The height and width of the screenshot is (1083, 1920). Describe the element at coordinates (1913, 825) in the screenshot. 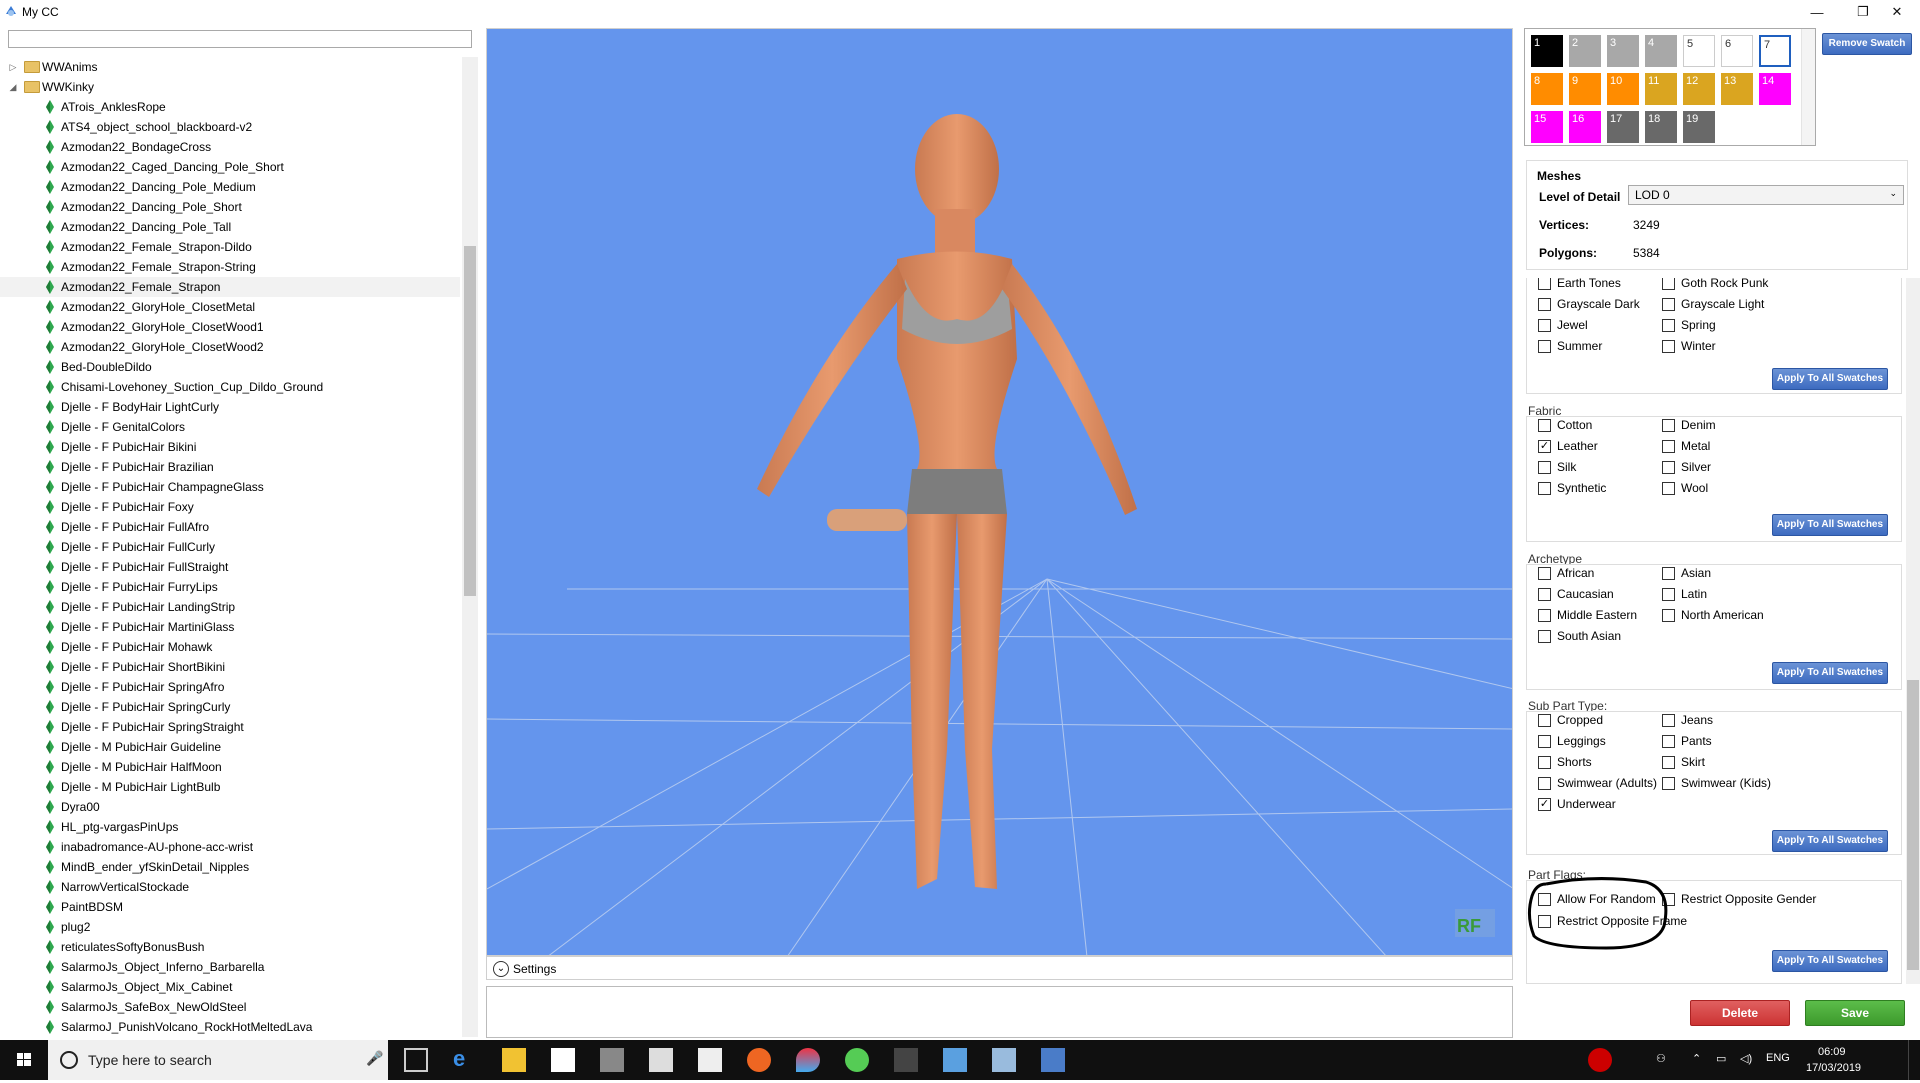

I see `properties-scrollbar-thumb` at that location.